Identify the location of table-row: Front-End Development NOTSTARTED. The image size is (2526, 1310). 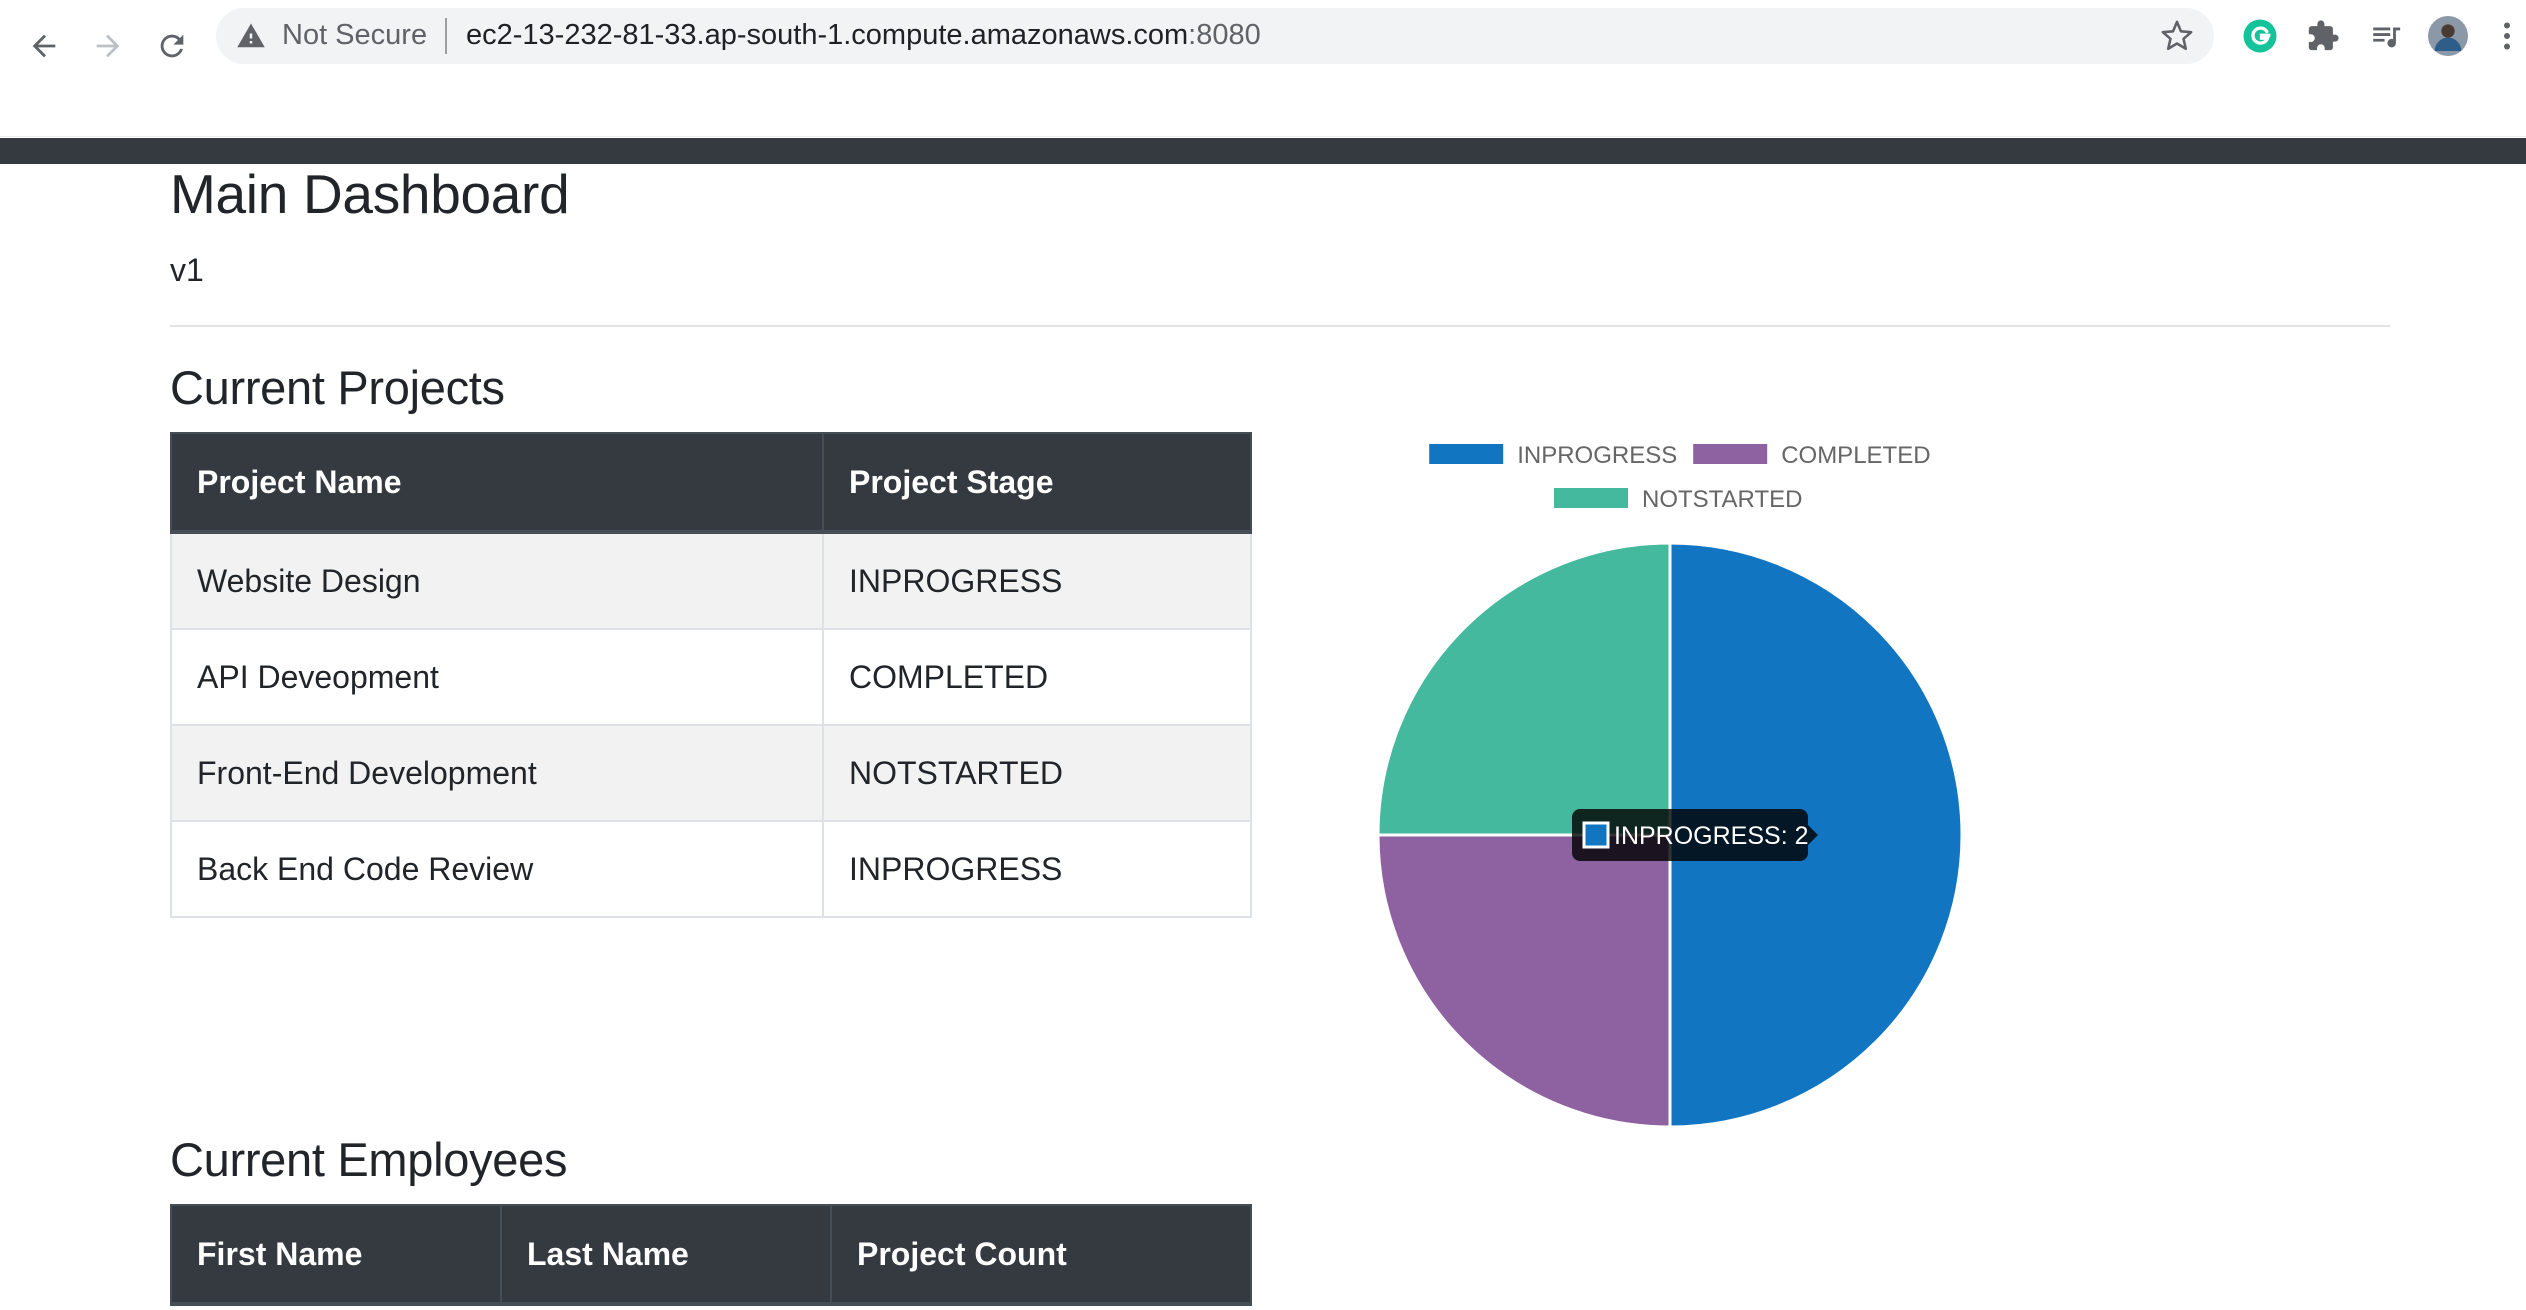
(711, 773).